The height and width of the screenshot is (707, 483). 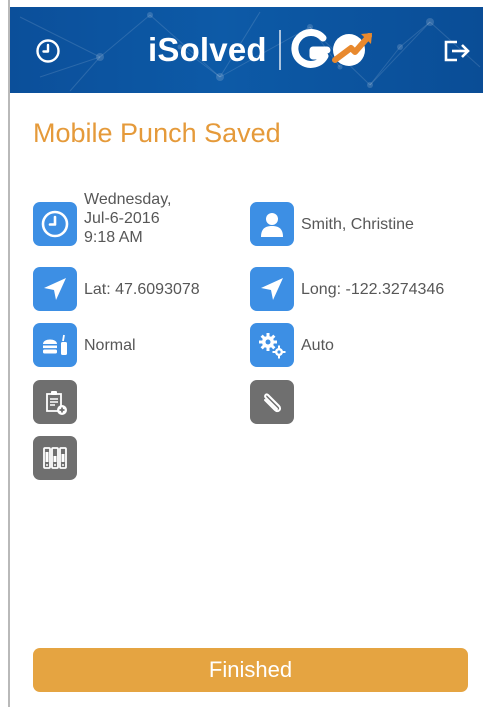 I want to click on punch-date-text: Wednesday, Jul-6-2016 9:18 AM, so click(x=127, y=218).